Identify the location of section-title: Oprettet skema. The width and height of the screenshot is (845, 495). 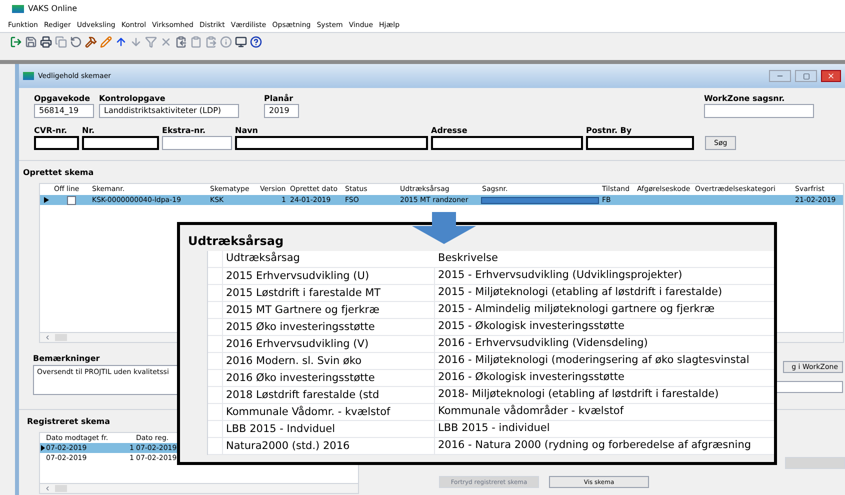
(58, 173).